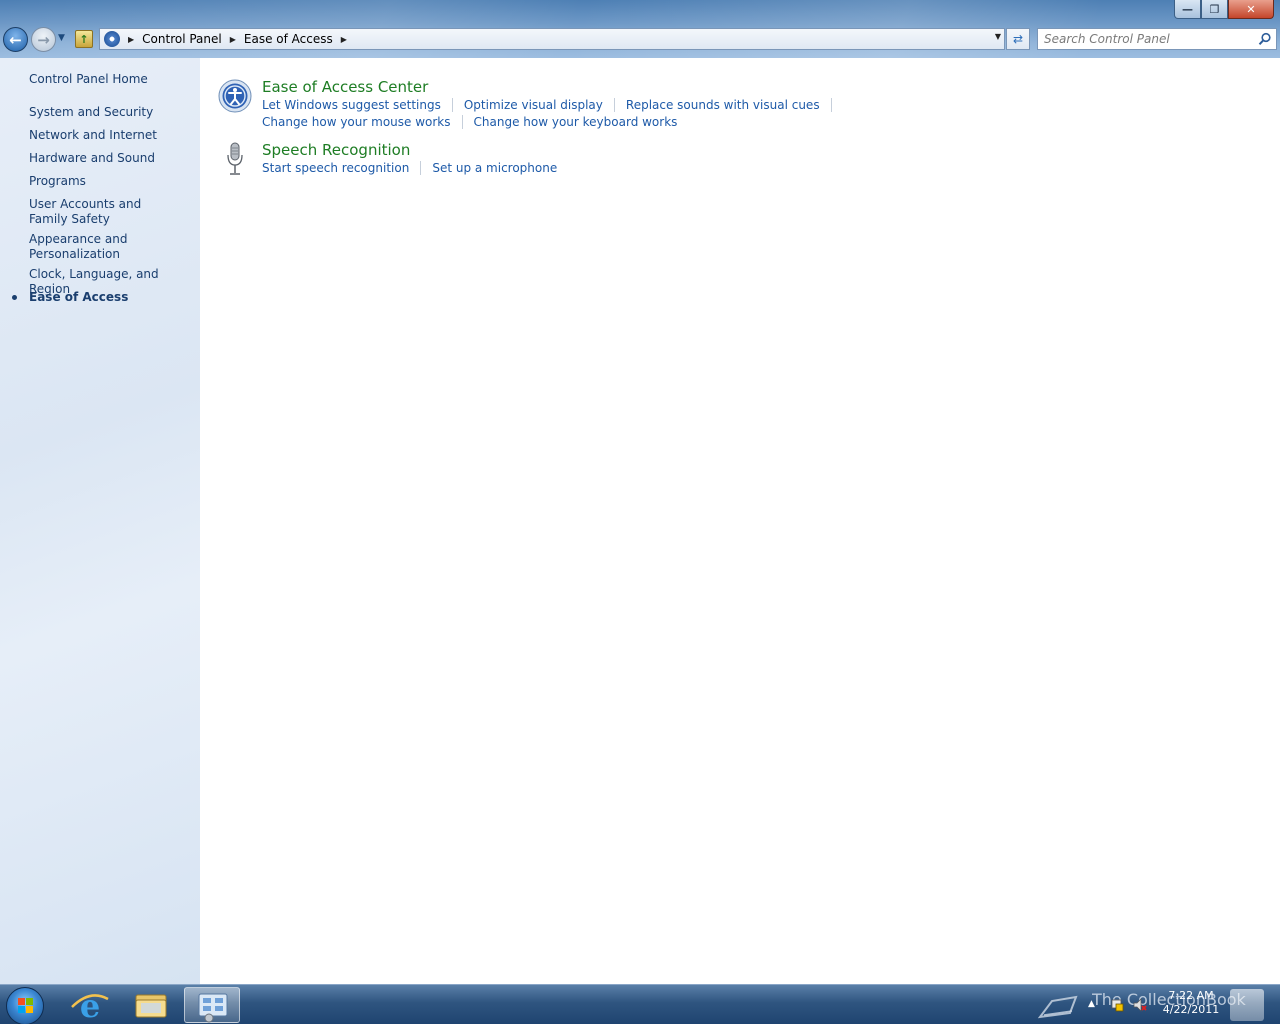 The image size is (1280, 1024). I want to click on folder-icon, so click(151, 1006).